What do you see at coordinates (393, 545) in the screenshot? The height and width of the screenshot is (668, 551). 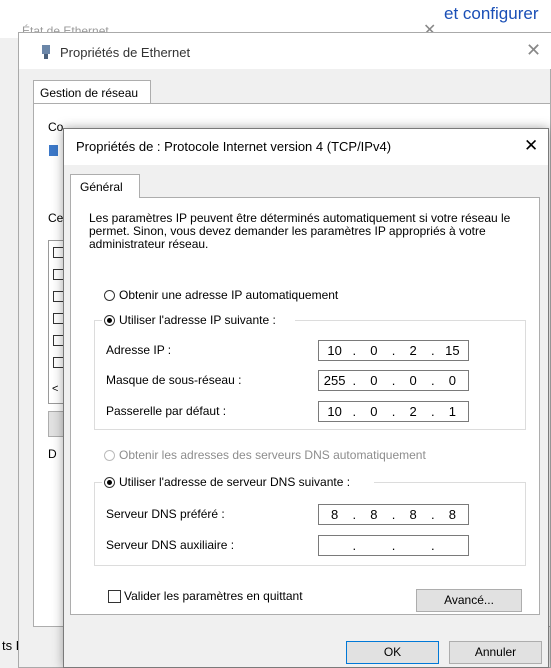 I see `alternate-dns-field: . . .` at bounding box center [393, 545].